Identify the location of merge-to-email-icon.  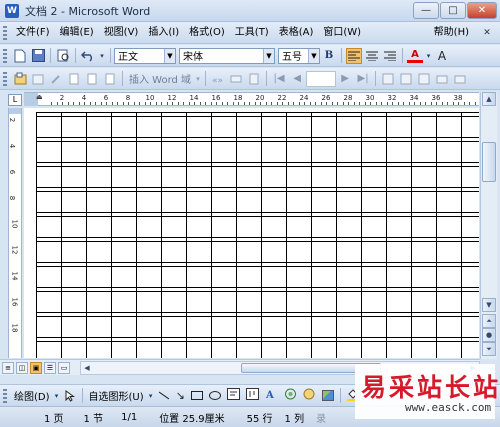
(460, 79).